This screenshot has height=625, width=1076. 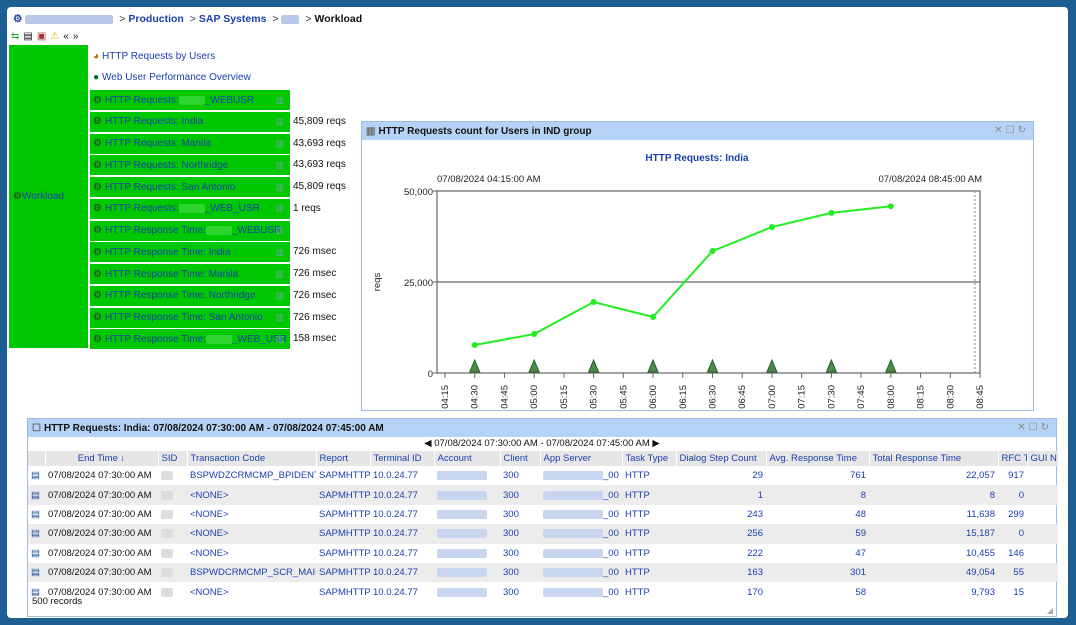 What do you see at coordinates (190, 187) in the screenshot?
I see `tree-item: ⚙ HTTP Requests: San Antonio ▥` at bounding box center [190, 187].